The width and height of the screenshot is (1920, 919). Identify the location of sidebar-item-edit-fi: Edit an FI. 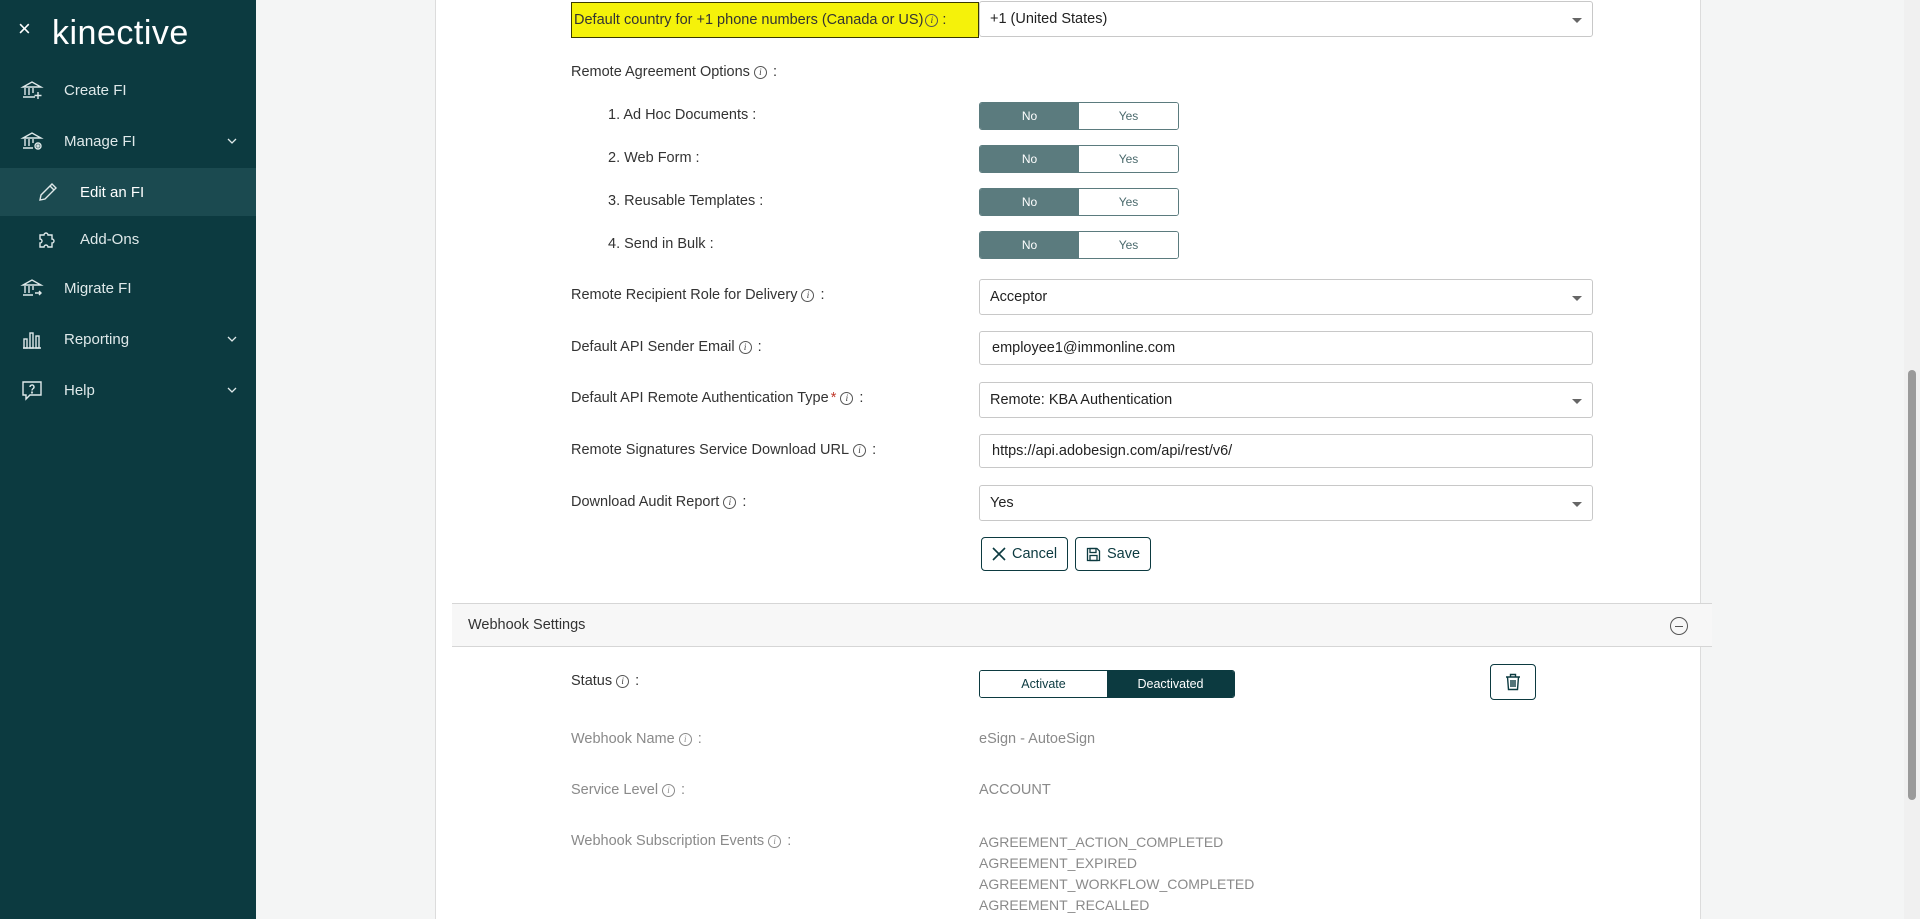
(128, 192).